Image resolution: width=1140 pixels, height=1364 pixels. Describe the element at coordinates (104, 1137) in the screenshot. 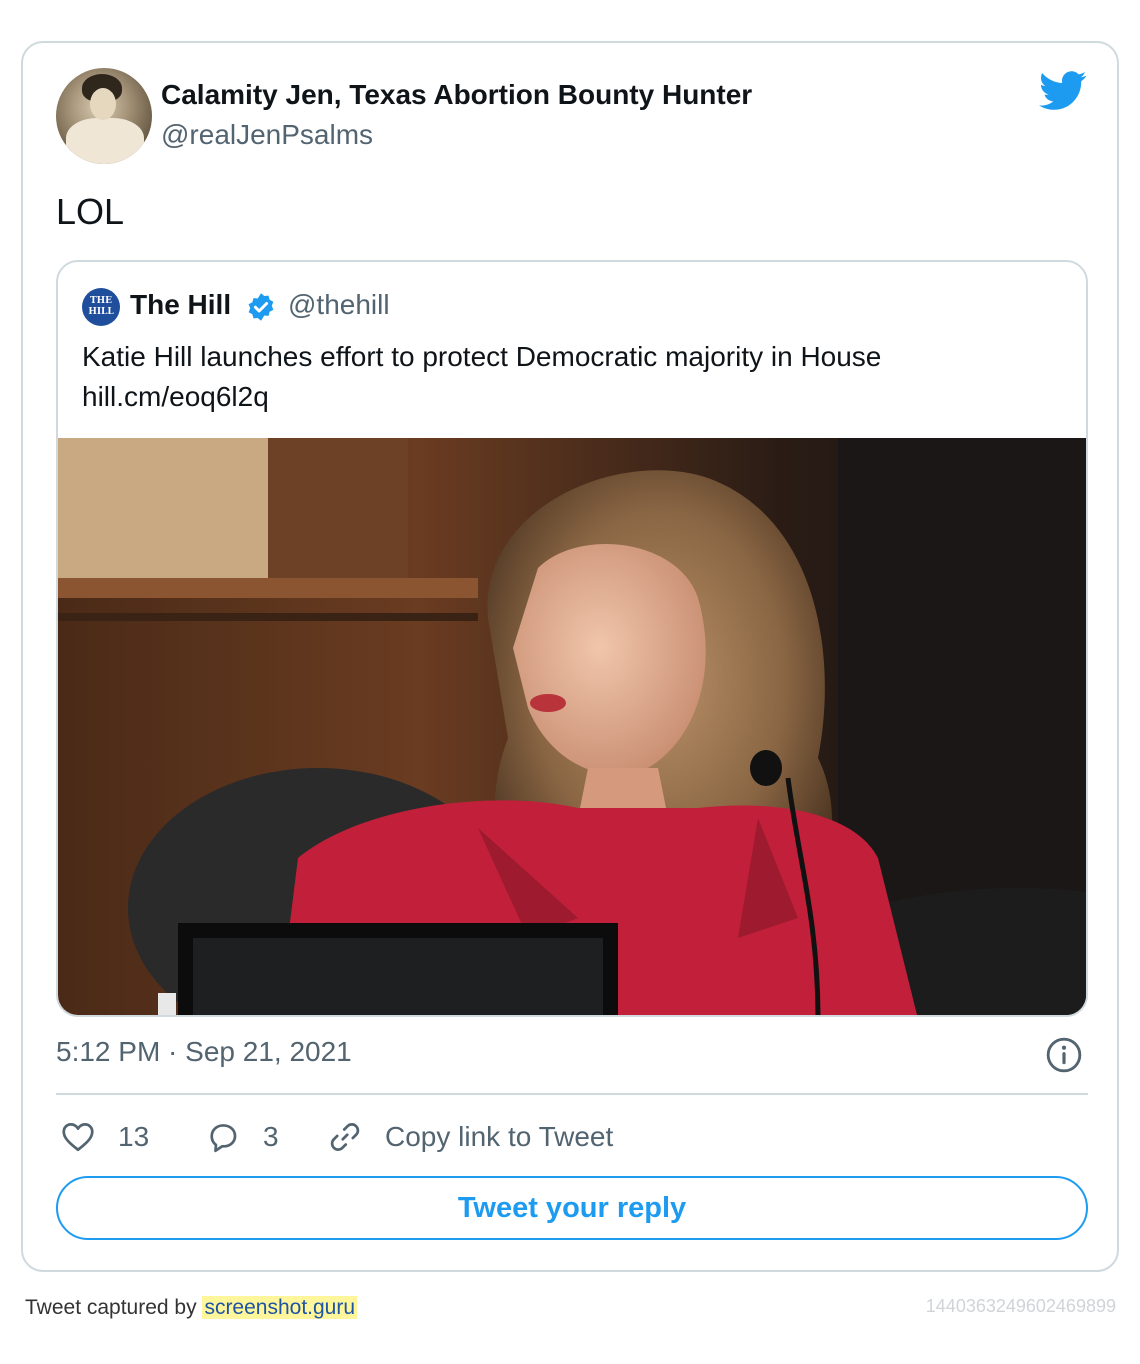

I see `like-button: 13` at that location.